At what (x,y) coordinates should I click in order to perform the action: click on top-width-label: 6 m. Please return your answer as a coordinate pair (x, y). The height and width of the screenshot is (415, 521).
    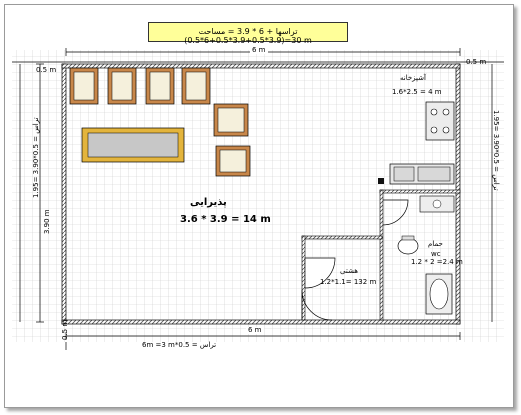
    Looking at the image, I should click on (259, 50).